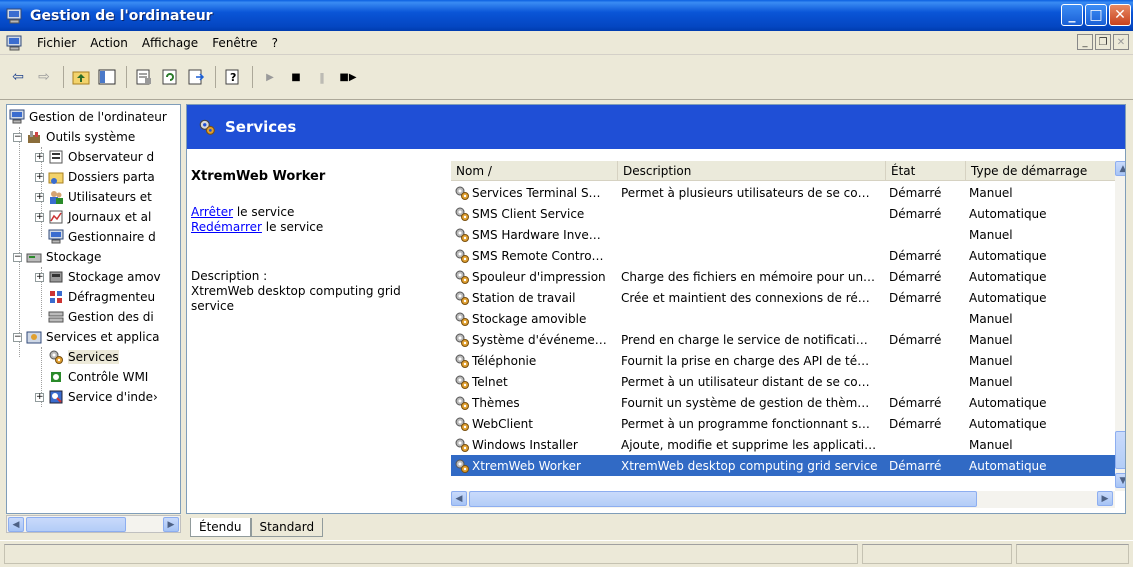  Describe the element at coordinates (144, 77) in the screenshot. I see `properties-button` at that location.